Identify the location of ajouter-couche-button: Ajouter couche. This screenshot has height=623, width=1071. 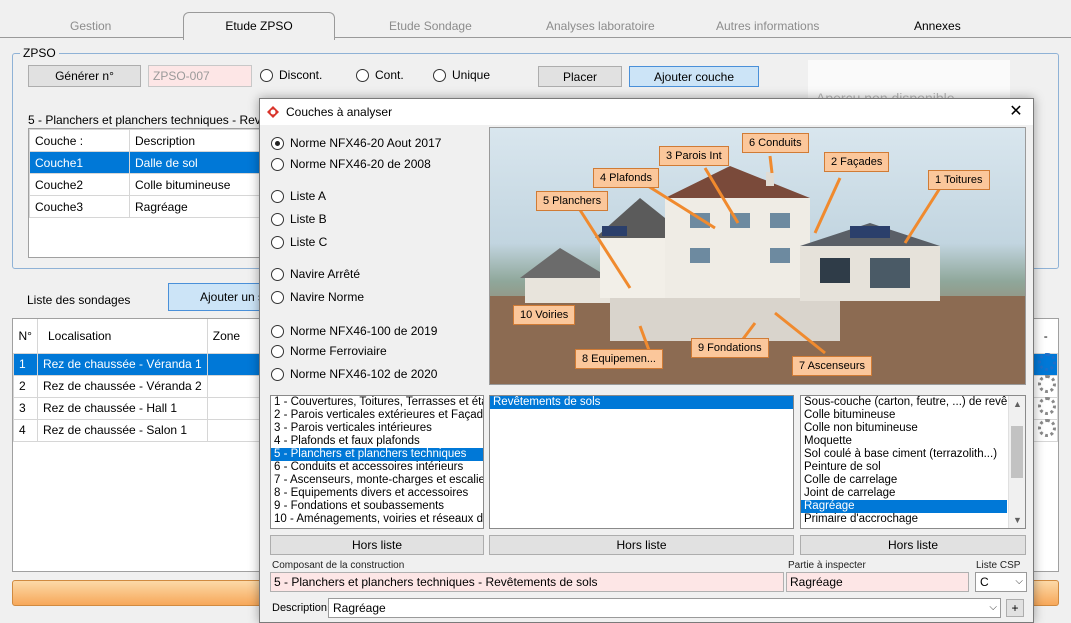
(694, 76).